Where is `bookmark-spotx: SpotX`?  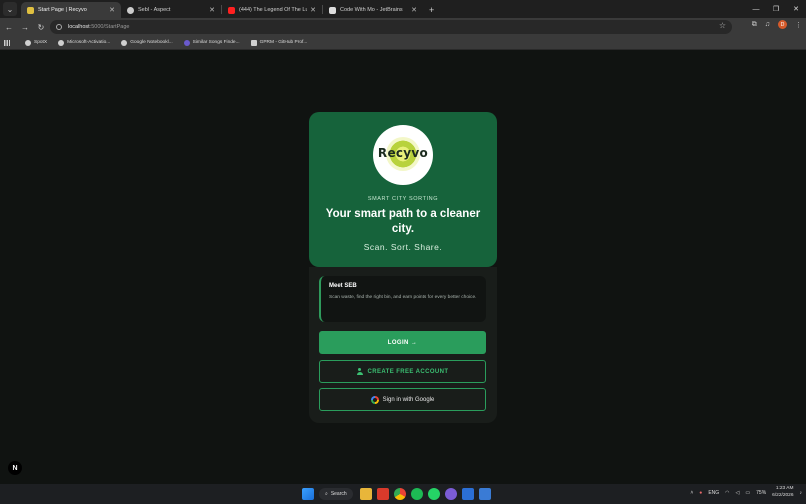
bookmark-spotx: SpotX is located at coordinates (36, 42).